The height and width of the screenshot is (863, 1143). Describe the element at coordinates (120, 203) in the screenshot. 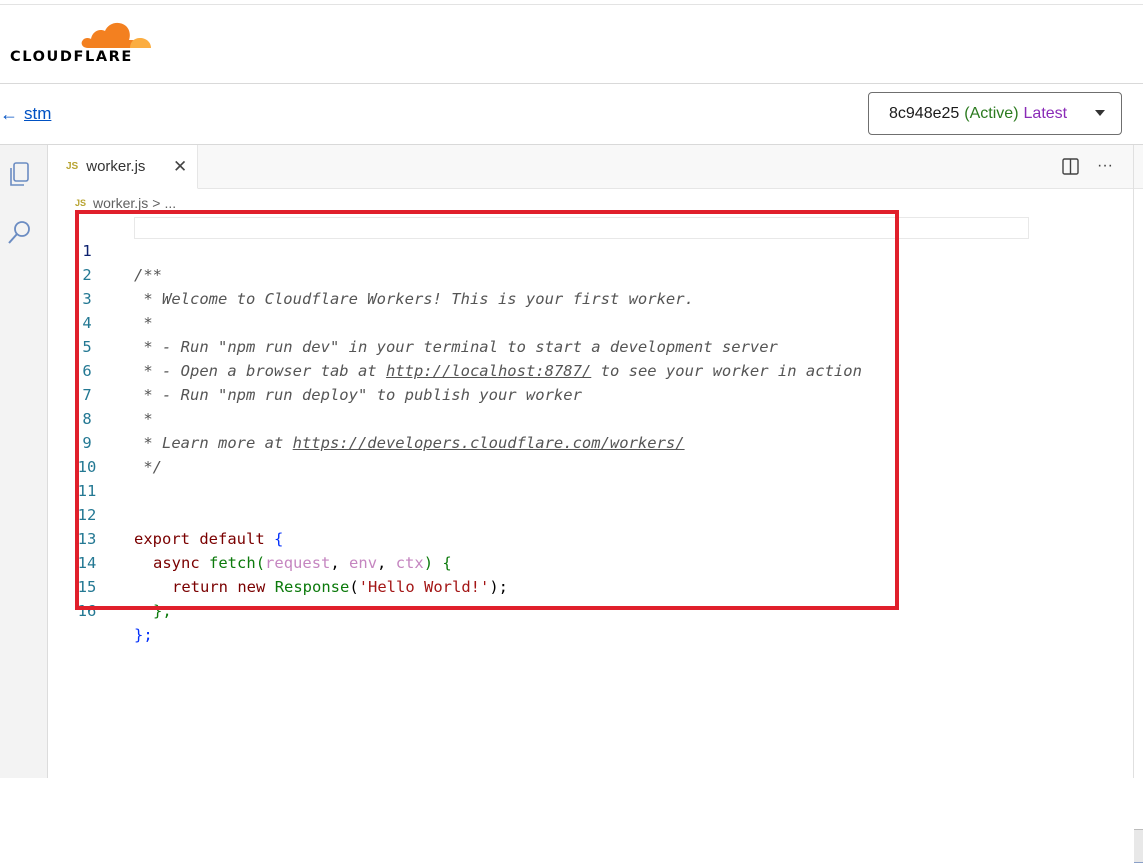

I see `breadcrumb-file: worker.js` at that location.